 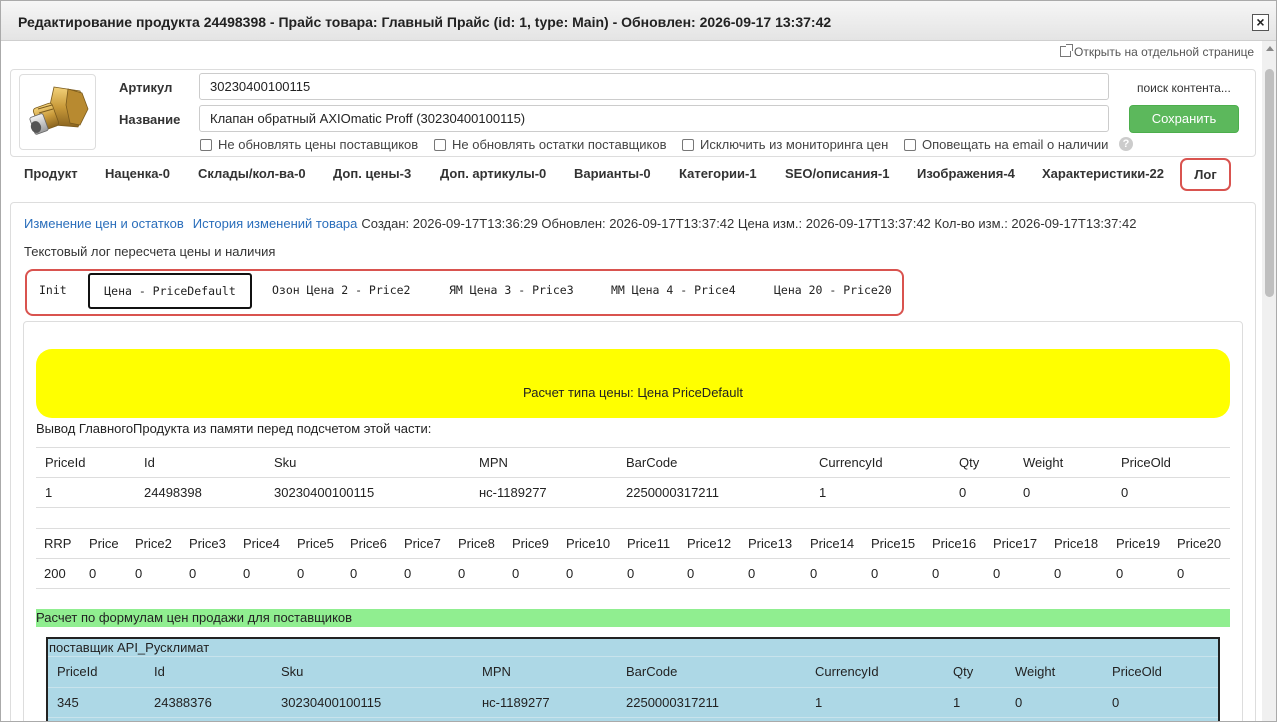 I want to click on checkbox-label: Исключить из мониторинга цен, so click(x=794, y=144).